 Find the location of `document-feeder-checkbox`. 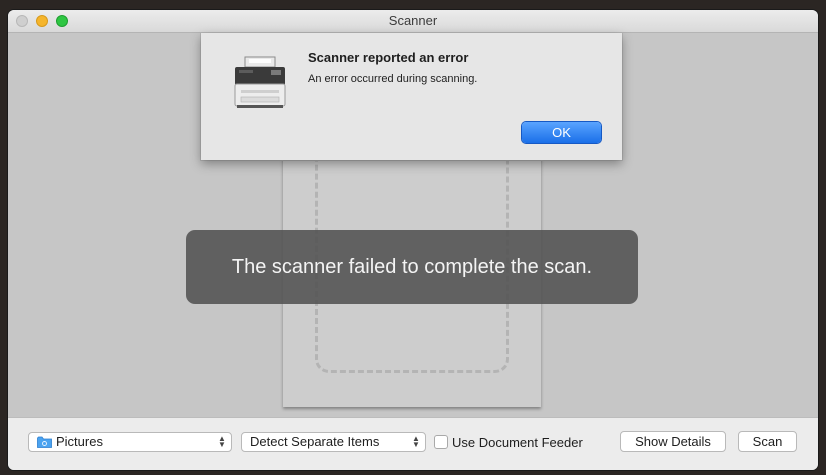

document-feeder-checkbox is located at coordinates (441, 442).